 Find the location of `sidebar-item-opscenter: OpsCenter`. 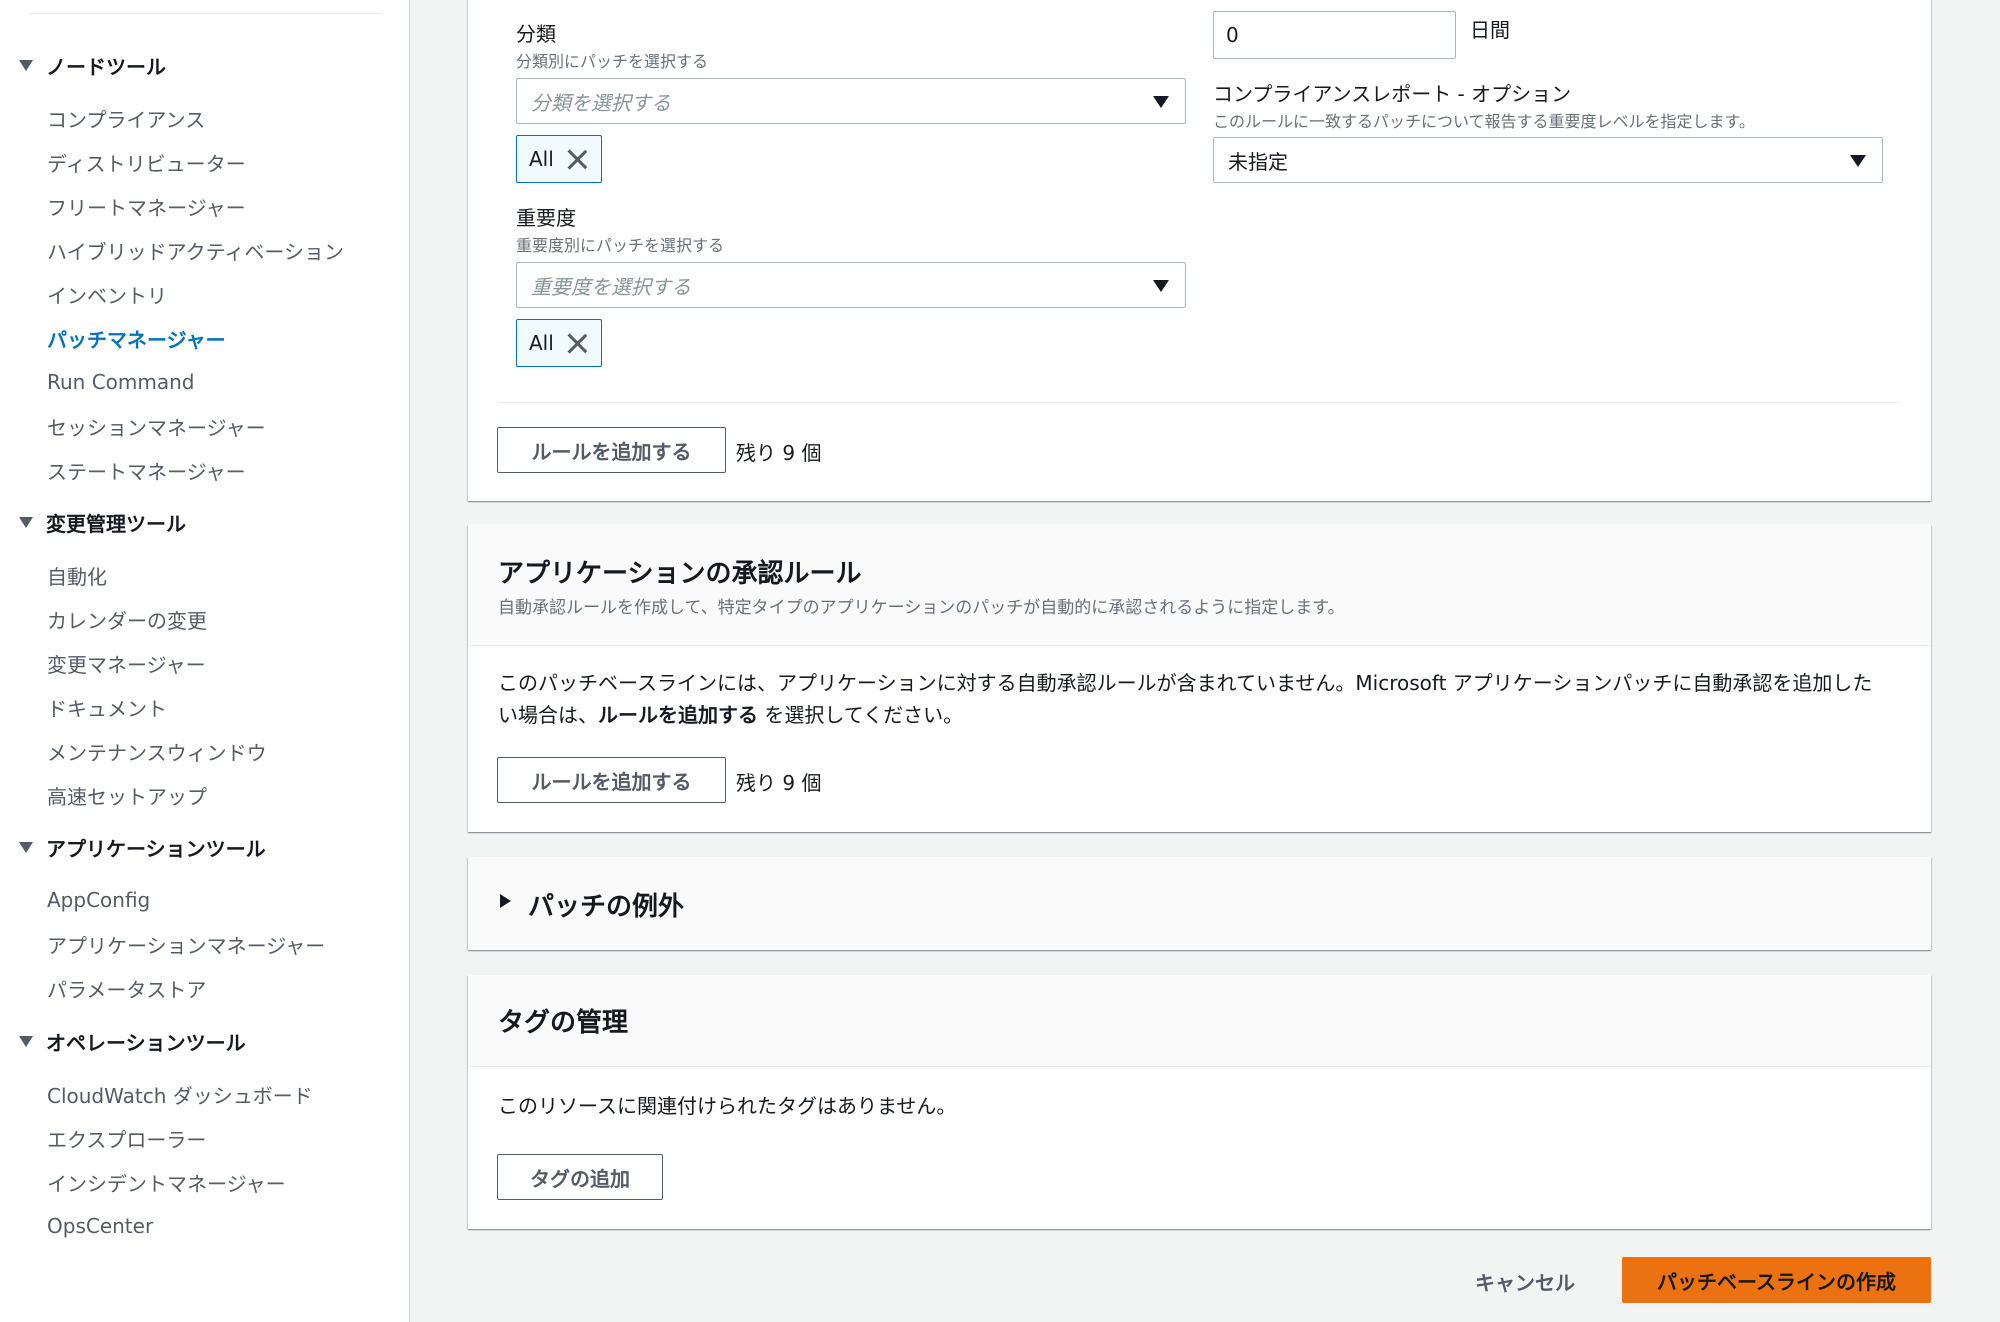

sidebar-item-opscenter: OpsCenter is located at coordinates (205, 1226).